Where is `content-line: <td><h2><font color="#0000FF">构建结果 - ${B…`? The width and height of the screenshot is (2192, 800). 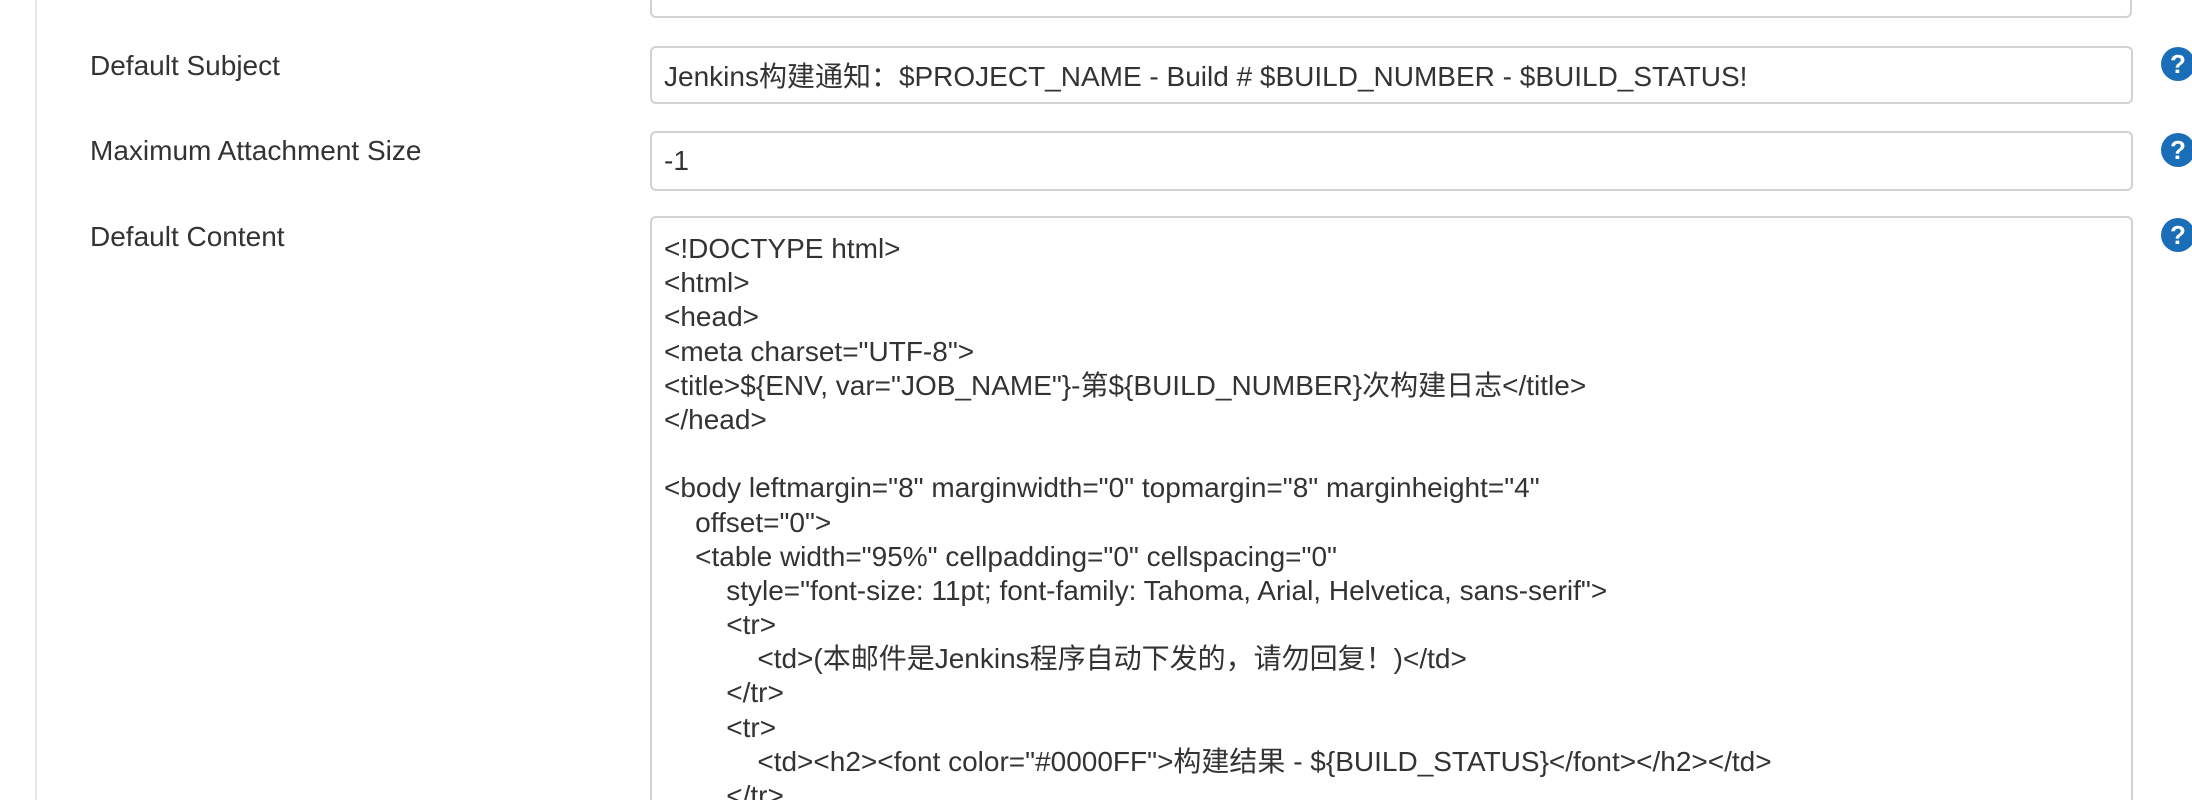
content-line: <td><h2><font color="#0000FF">构建结果 - ${B… is located at coordinates (1218, 761).